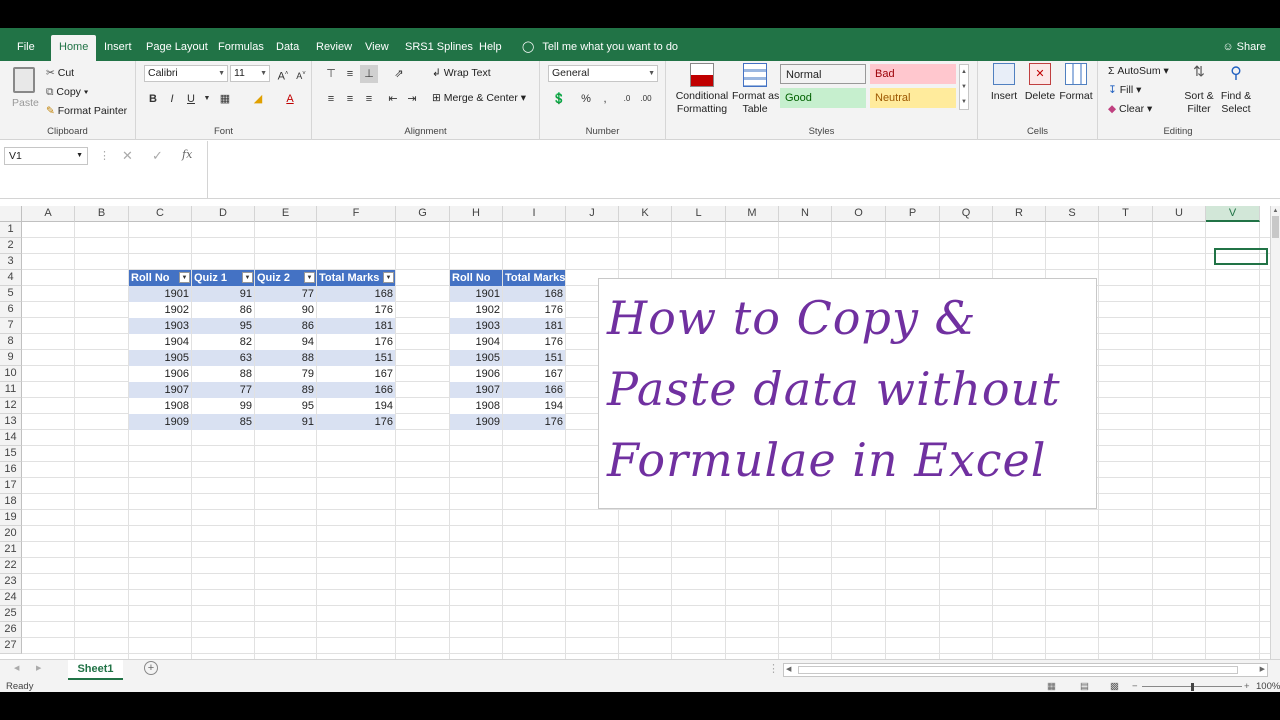  Describe the element at coordinates (11, 630) in the screenshot. I see `row-header-26: 26` at that location.